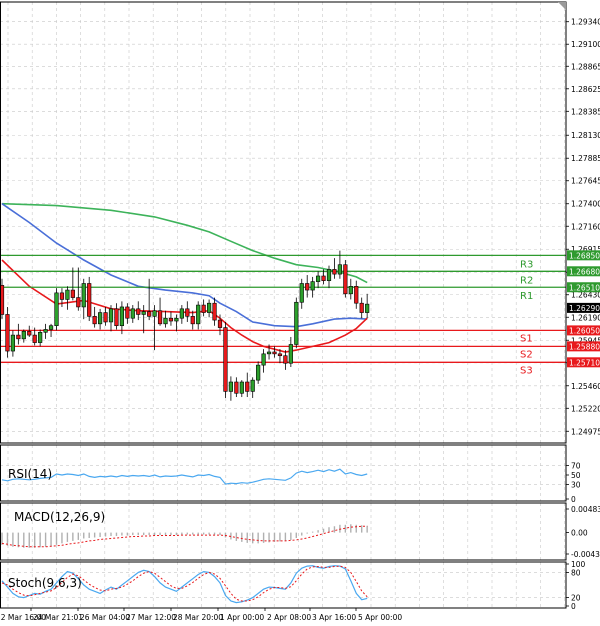 The width and height of the screenshot is (600, 626). What do you see at coordinates (59, 517) in the screenshot?
I see `macd-title: MACD(12,26,9)` at bounding box center [59, 517].